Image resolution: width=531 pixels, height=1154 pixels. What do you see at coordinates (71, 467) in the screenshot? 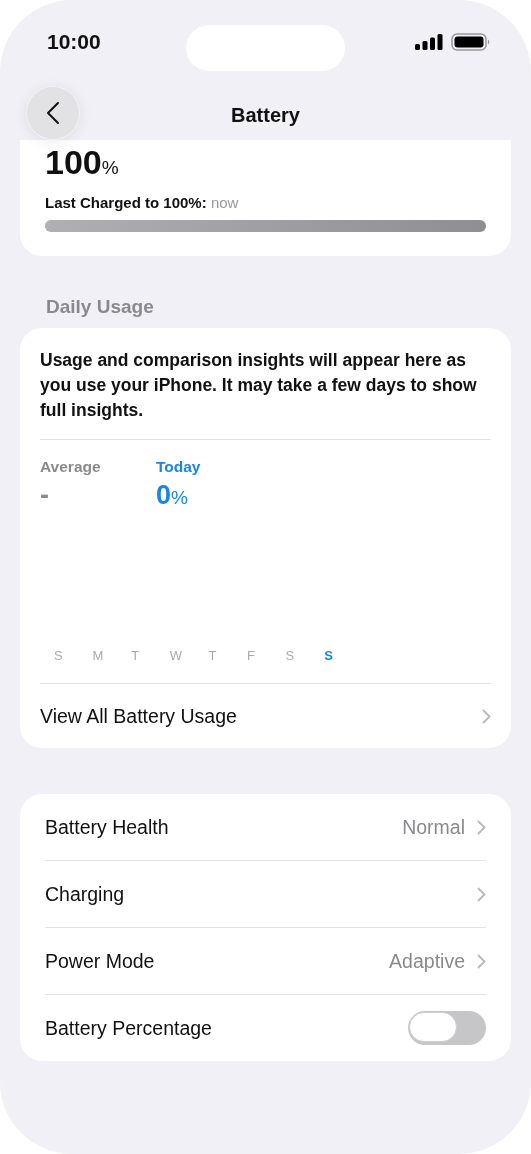
I see `stat-label: Average` at bounding box center [71, 467].